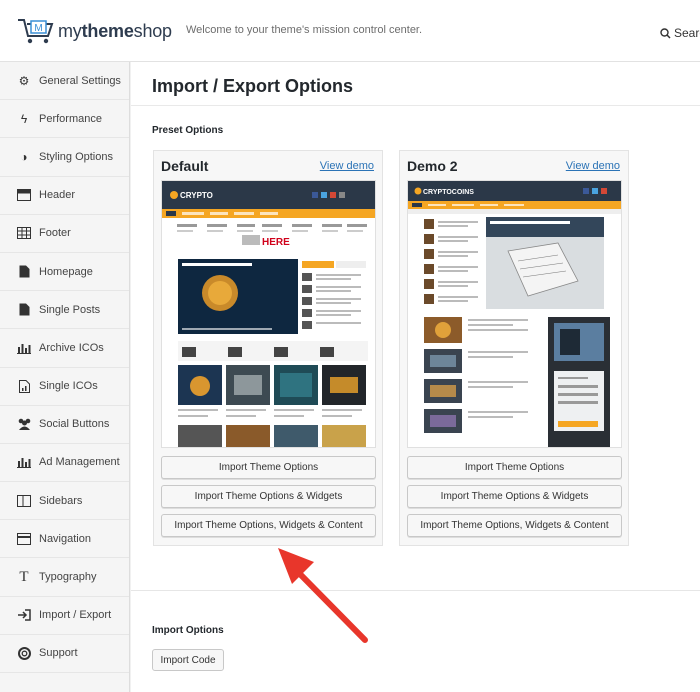 The width and height of the screenshot is (700, 692). Describe the element at coordinates (64, 157) in the screenshot. I see `sidebar-item-styling-options: ◑ Styling Options` at that location.